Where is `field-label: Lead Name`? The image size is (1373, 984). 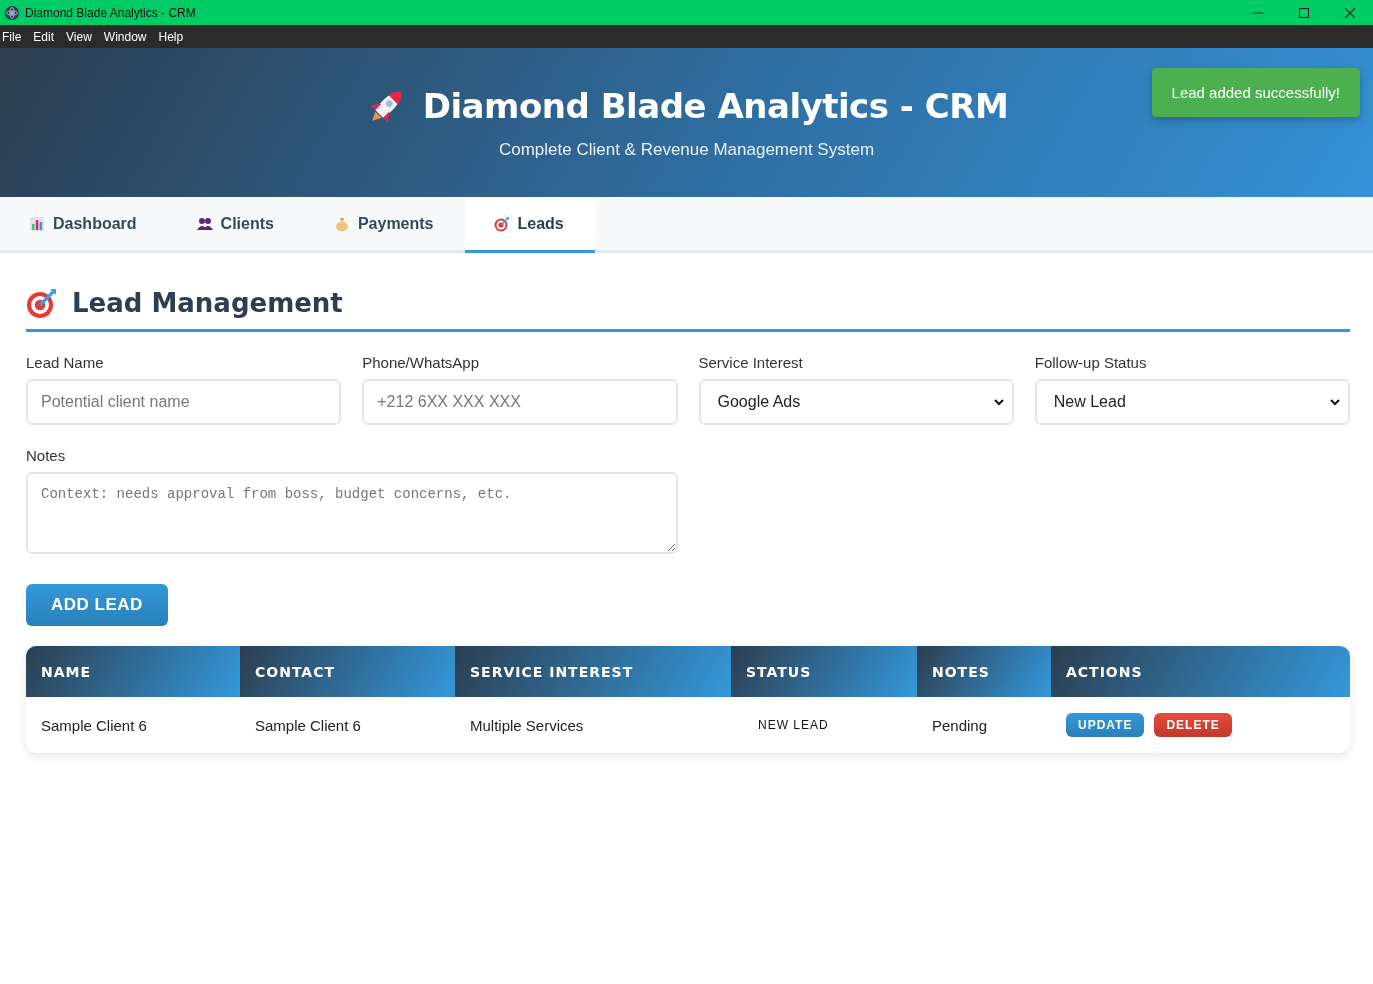
field-label: Lead Name is located at coordinates (65, 362).